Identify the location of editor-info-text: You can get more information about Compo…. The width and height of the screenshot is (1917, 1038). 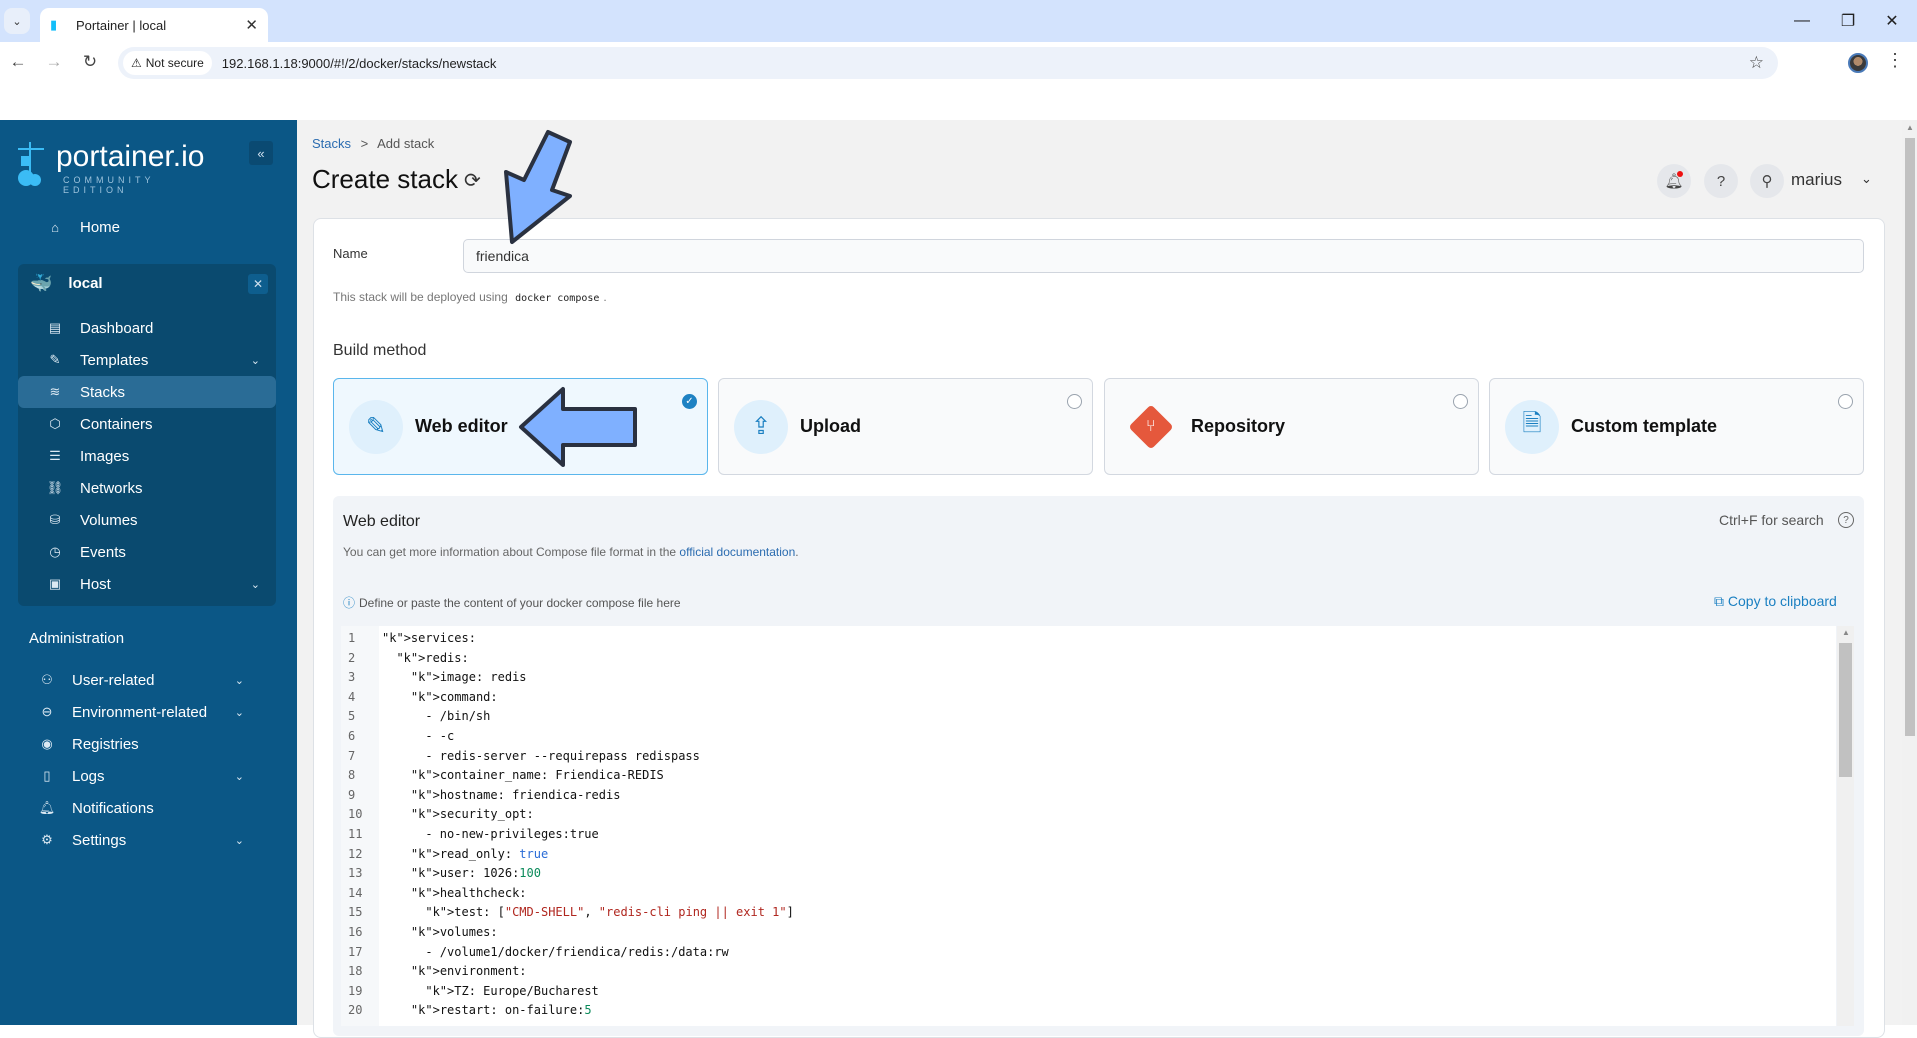
(510, 552).